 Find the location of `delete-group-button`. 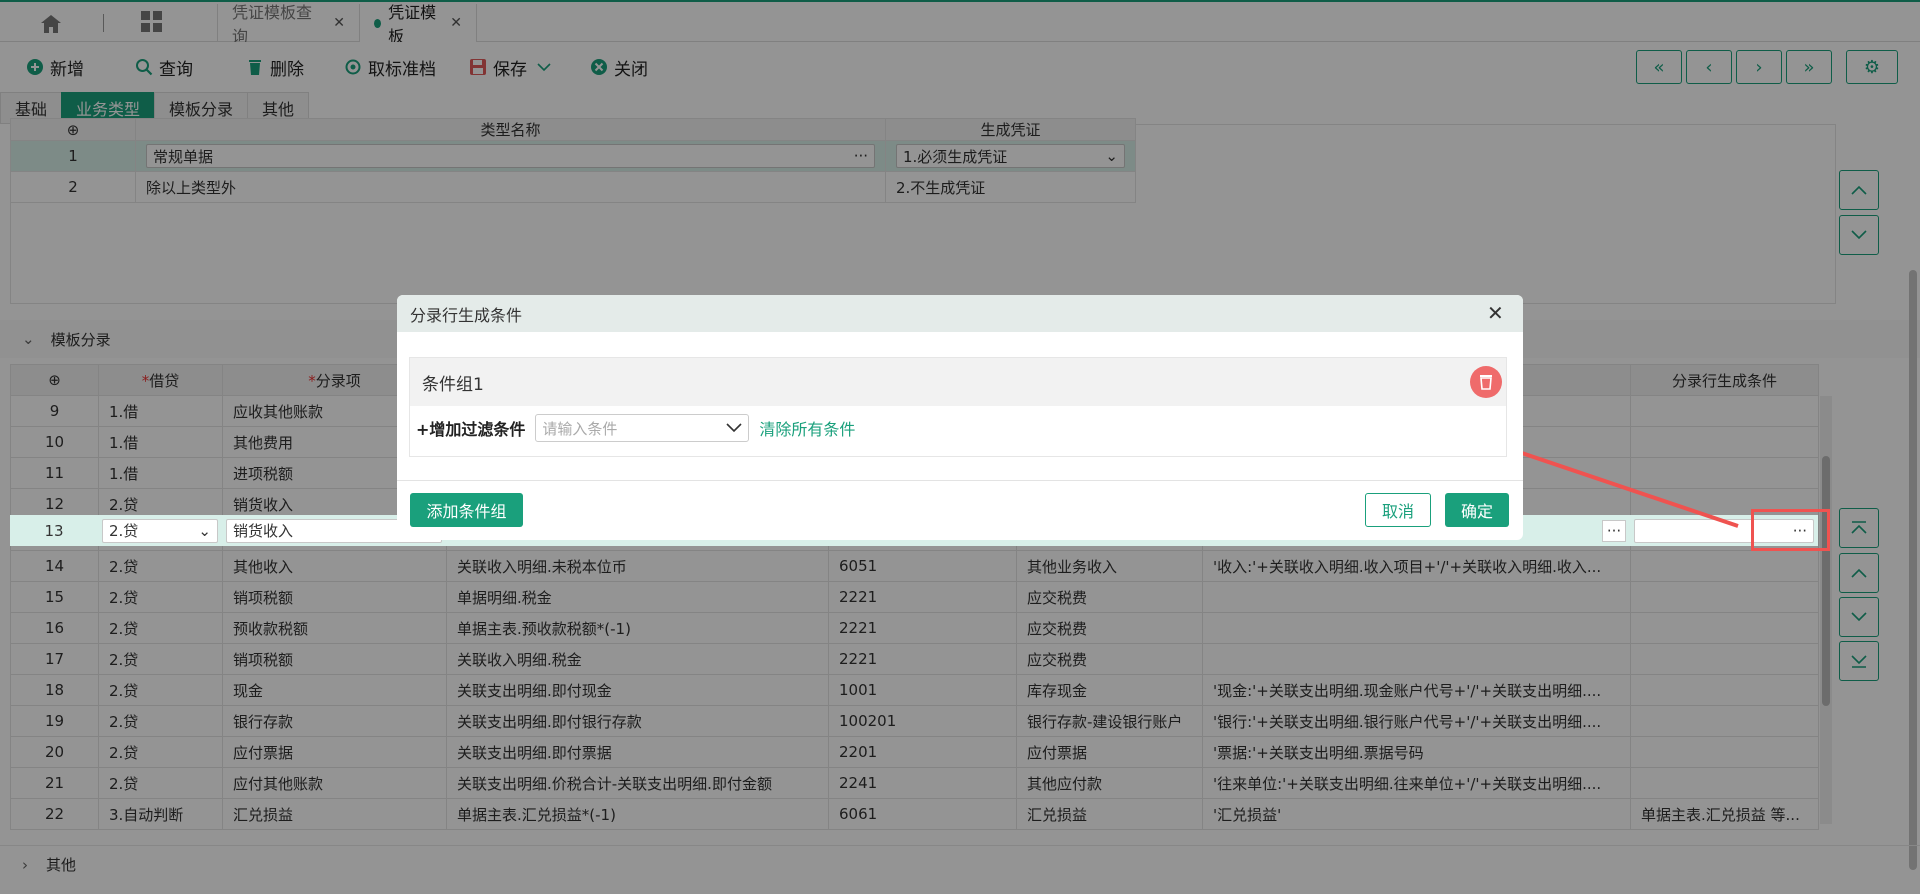

delete-group-button is located at coordinates (1486, 382).